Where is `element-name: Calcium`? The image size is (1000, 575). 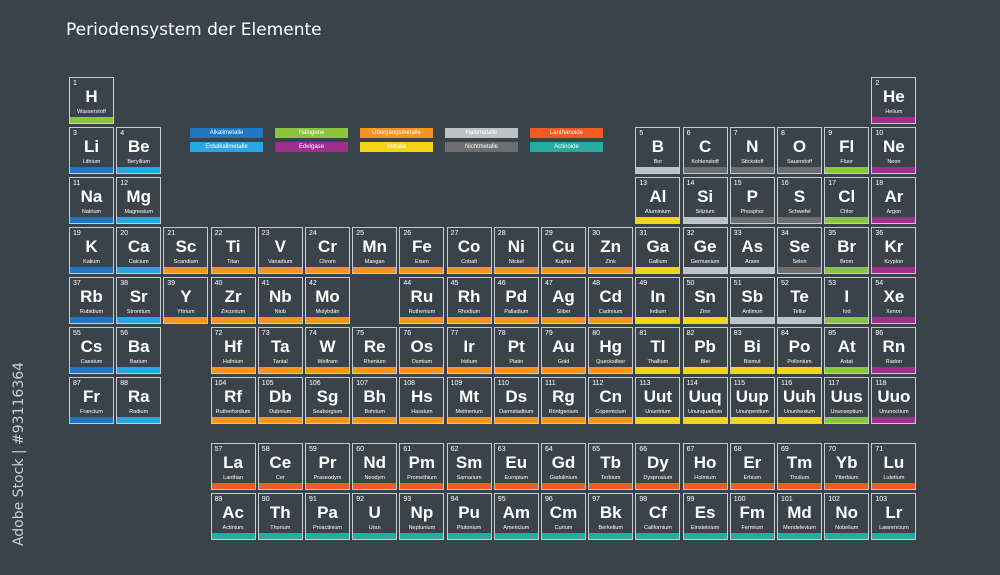 element-name: Calcium is located at coordinates (138, 262).